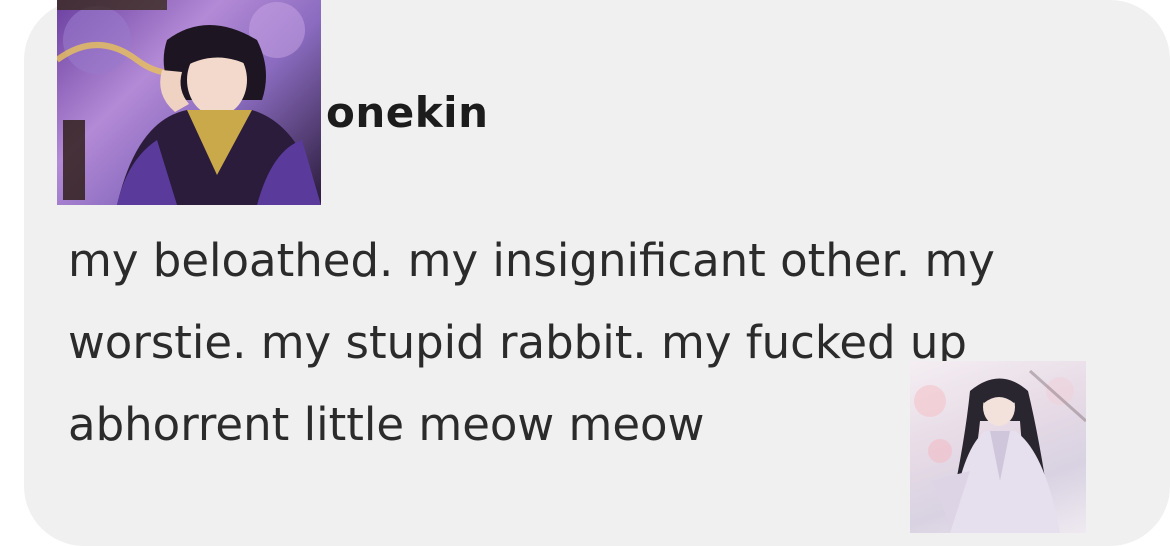 Image resolution: width=1170 pixels, height=546 pixels. What do you see at coordinates (407, 112) in the screenshot?
I see `username: onekin` at bounding box center [407, 112].